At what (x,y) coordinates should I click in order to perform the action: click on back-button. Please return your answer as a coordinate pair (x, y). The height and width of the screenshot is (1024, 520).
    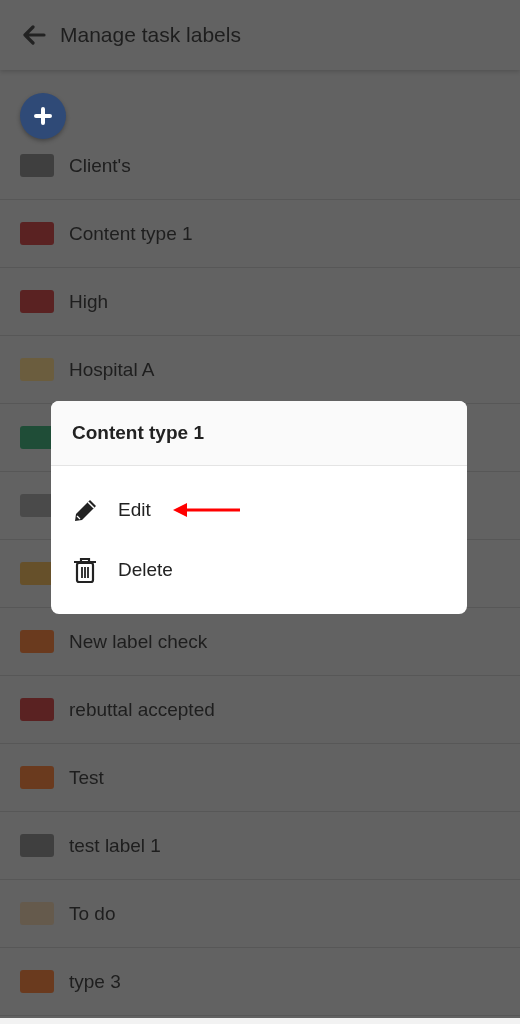
    Looking at the image, I should click on (35, 35).